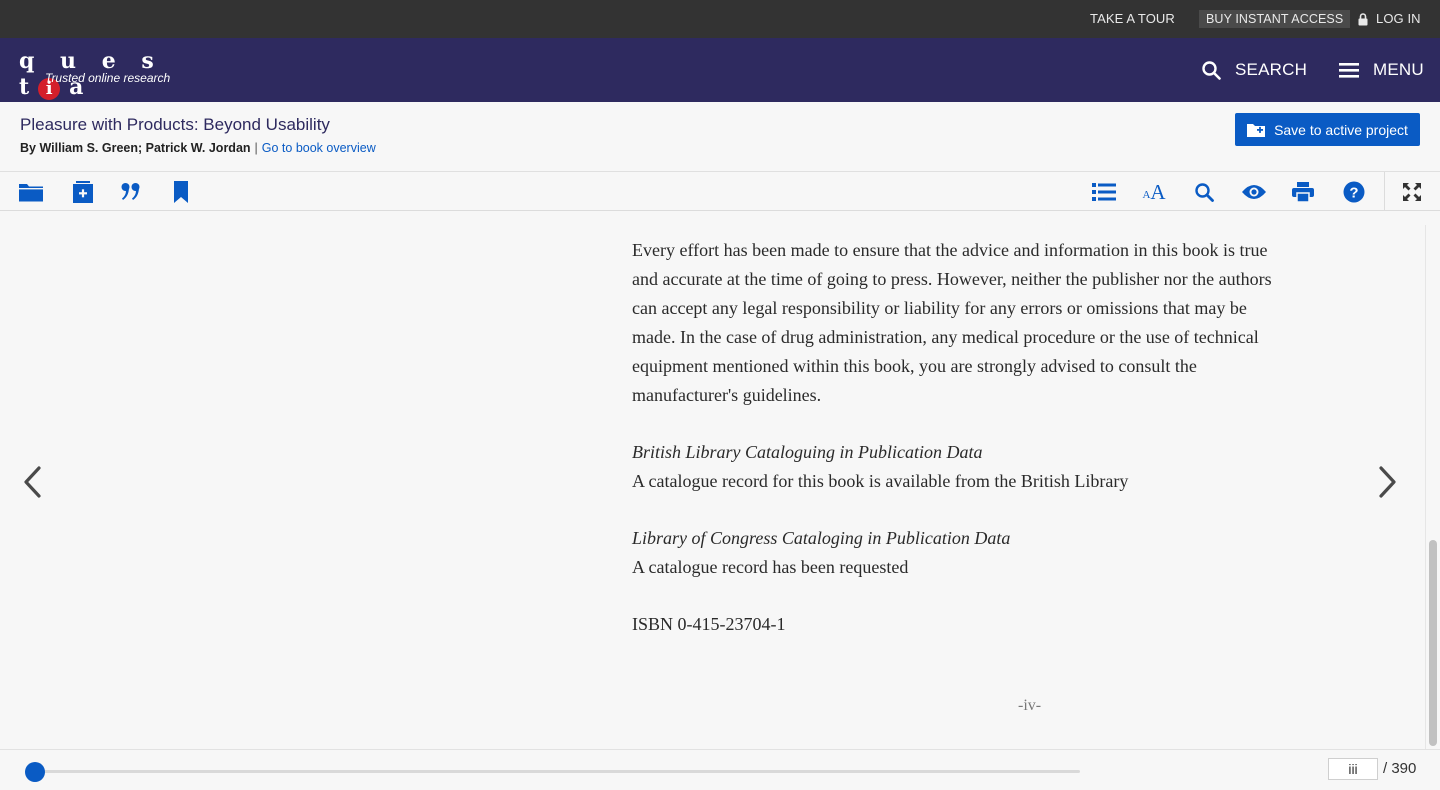 The height and width of the screenshot is (790, 1440). I want to click on font-size-small-glyph: A, so click(1146, 195).